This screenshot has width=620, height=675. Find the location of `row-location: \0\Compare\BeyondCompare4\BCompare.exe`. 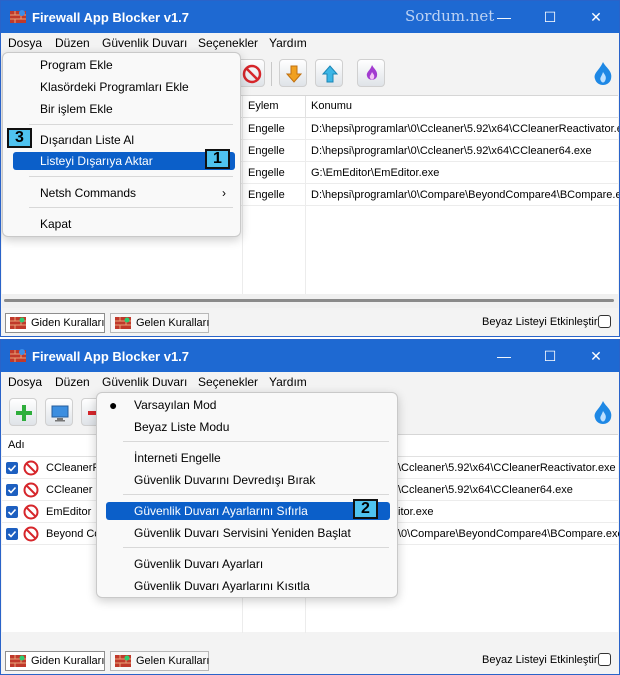

row-location: \0\Compare\BeyondCompare4\BCompare.exe is located at coordinates (509, 534).